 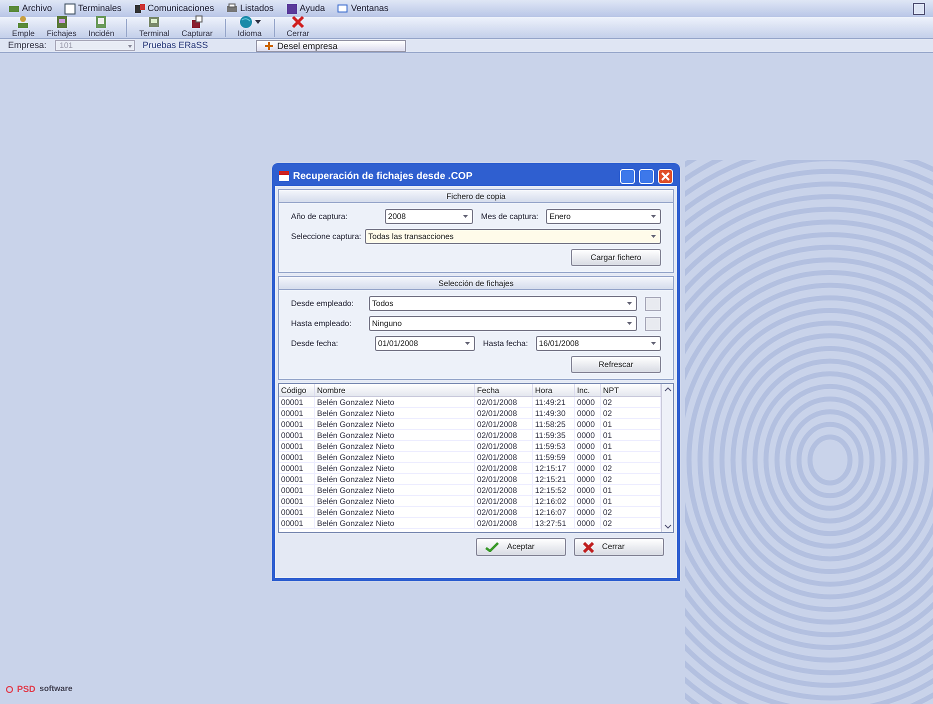 What do you see at coordinates (554, 446) in the screenshot?
I see `table-cell: 11:59:53` at bounding box center [554, 446].